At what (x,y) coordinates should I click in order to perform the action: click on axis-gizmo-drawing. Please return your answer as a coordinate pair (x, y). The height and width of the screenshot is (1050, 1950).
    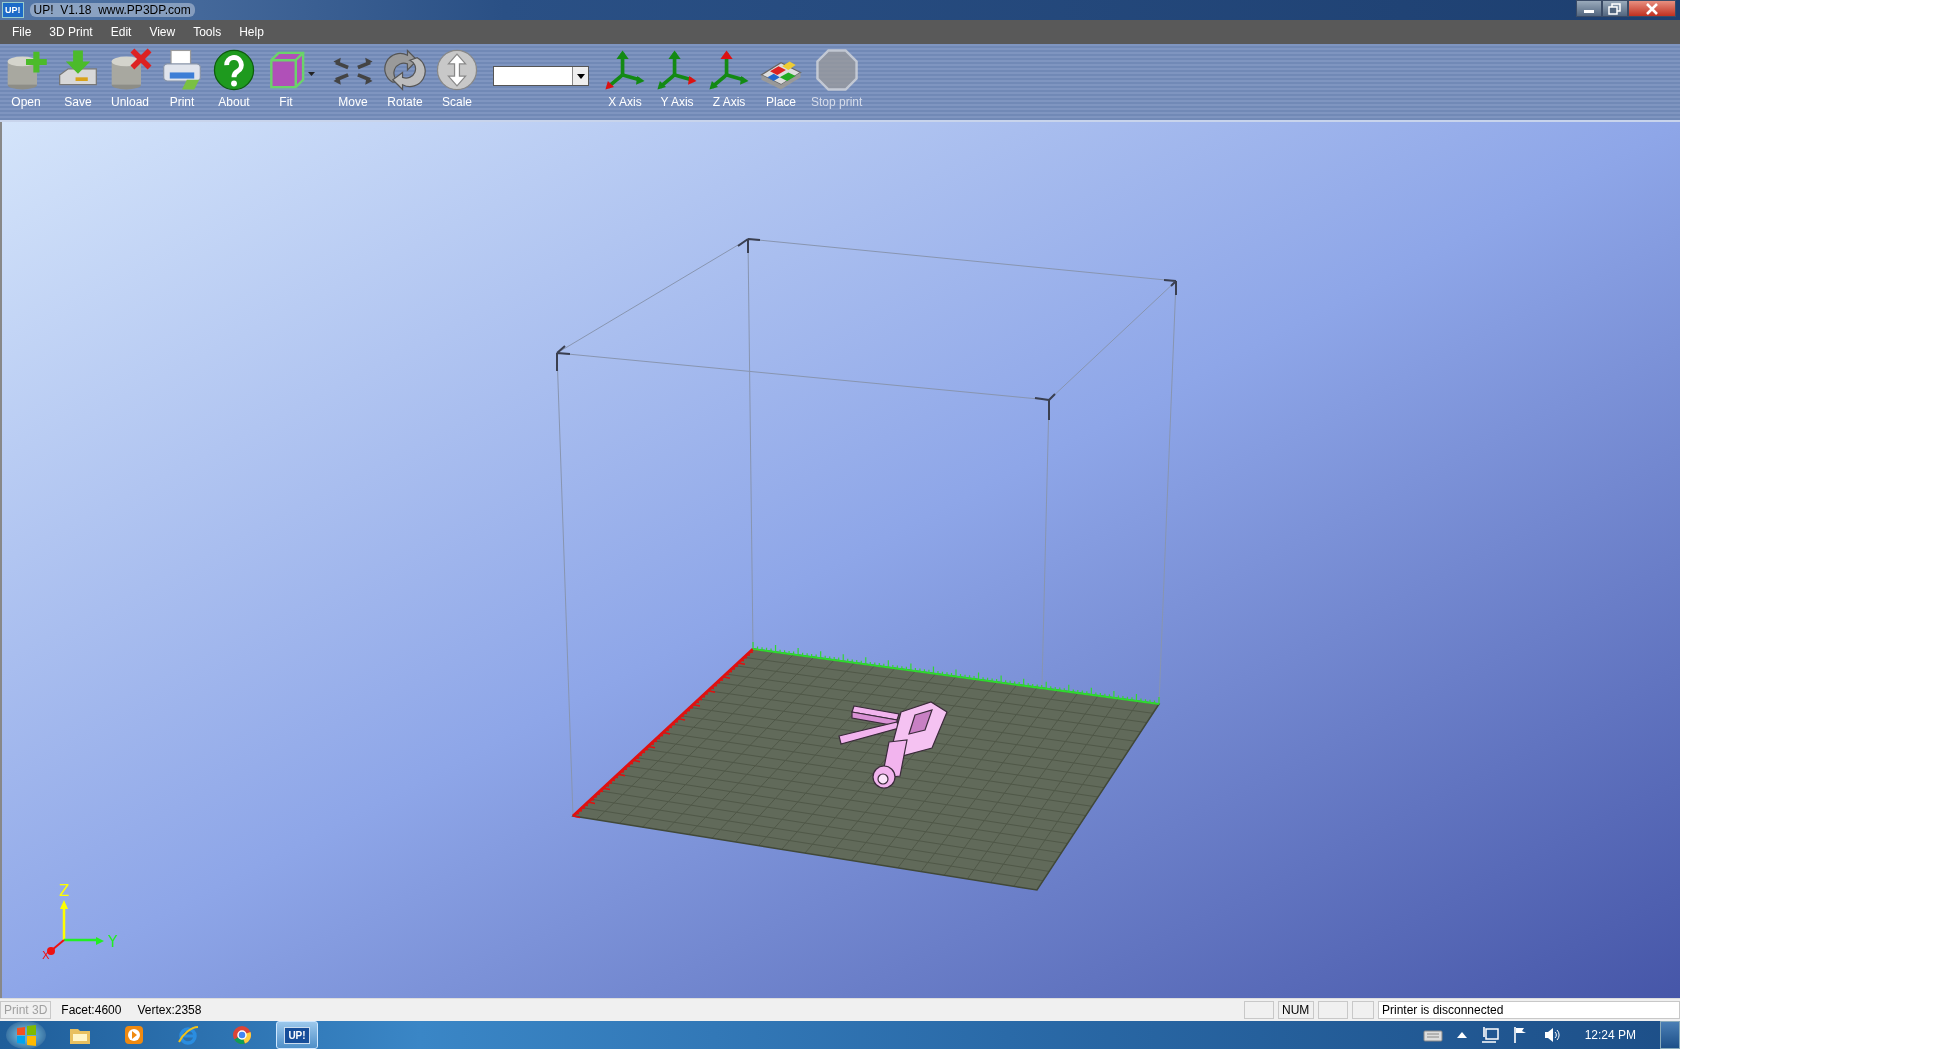
    Looking at the image, I should click on (75, 927).